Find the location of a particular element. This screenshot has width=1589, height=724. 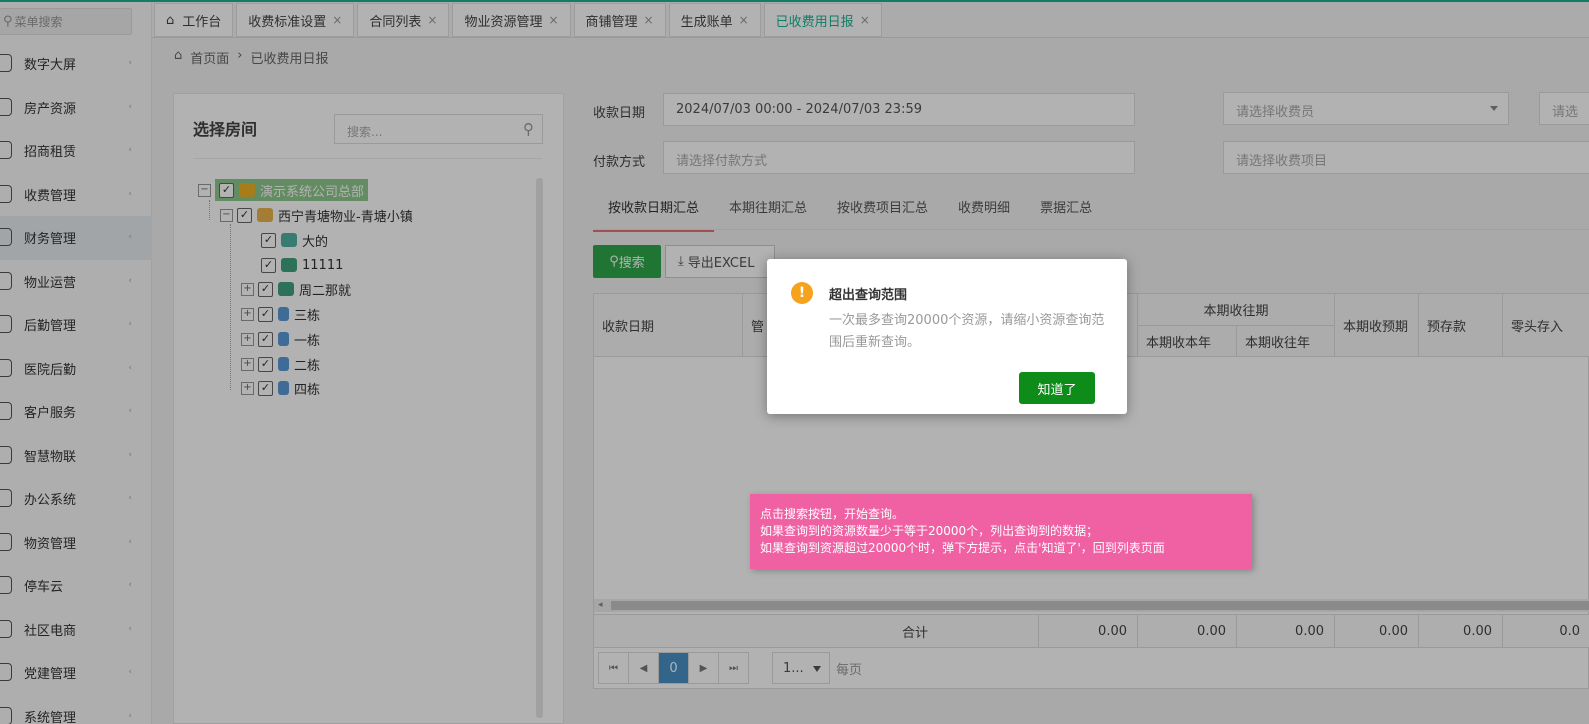

warning-icon: ! is located at coordinates (802, 293).